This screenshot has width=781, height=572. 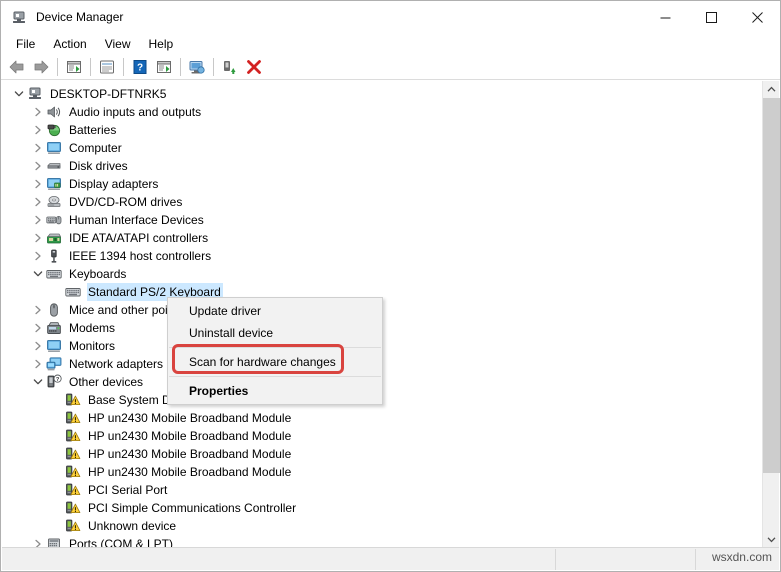 I want to click on tree-item-pci-serial-port: PCI Serial Port, so click(x=379, y=490).